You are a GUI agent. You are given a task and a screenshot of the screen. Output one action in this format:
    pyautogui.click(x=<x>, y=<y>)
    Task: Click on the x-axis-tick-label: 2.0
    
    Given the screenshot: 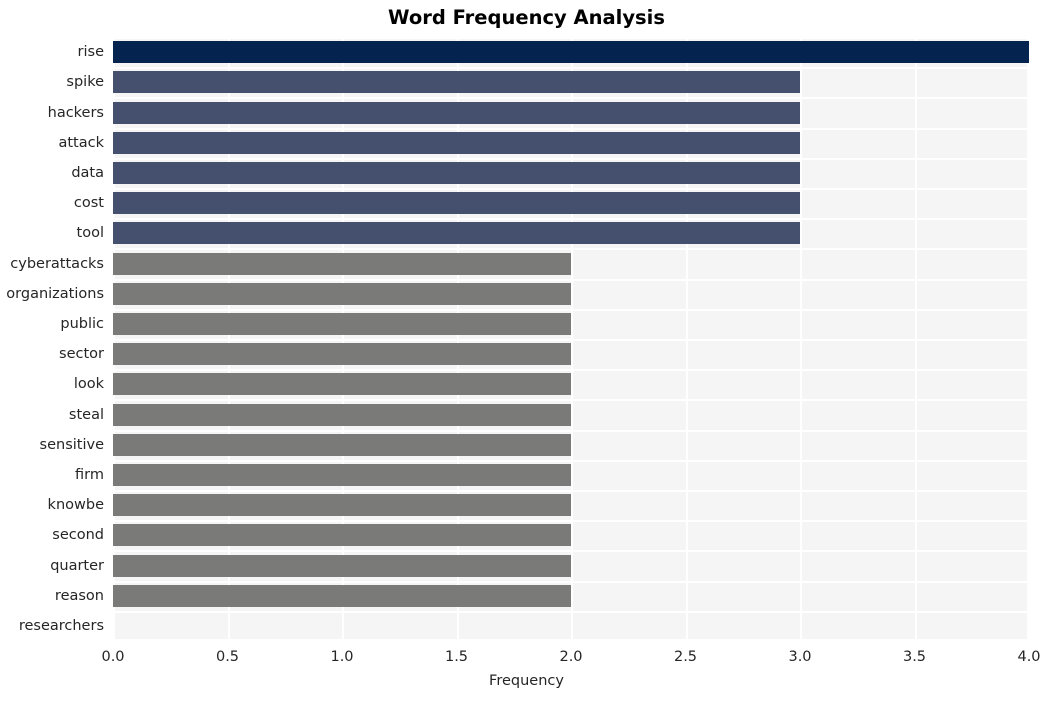 What is the action you would take?
    pyautogui.click(x=571, y=657)
    